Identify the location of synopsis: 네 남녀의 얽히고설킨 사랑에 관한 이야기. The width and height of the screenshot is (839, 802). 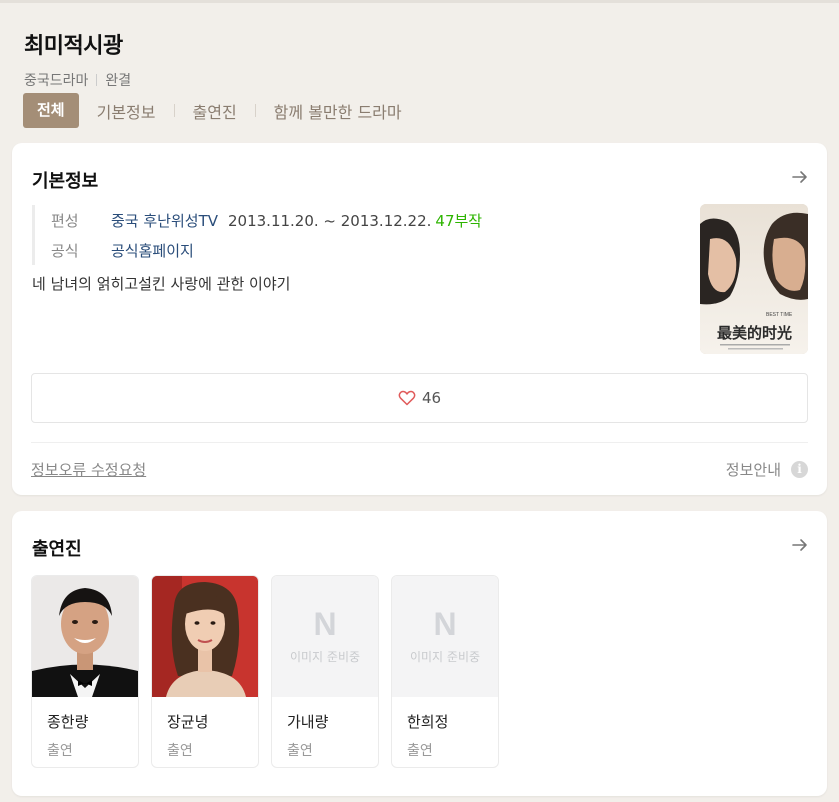
(161, 284).